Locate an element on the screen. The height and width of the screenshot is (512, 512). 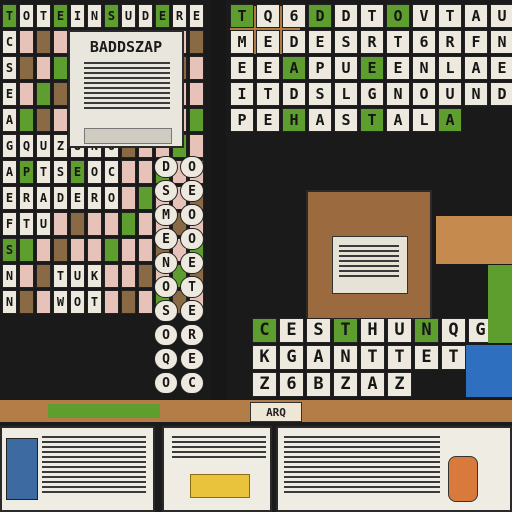
letter-tile: L is located at coordinates (450, 68).